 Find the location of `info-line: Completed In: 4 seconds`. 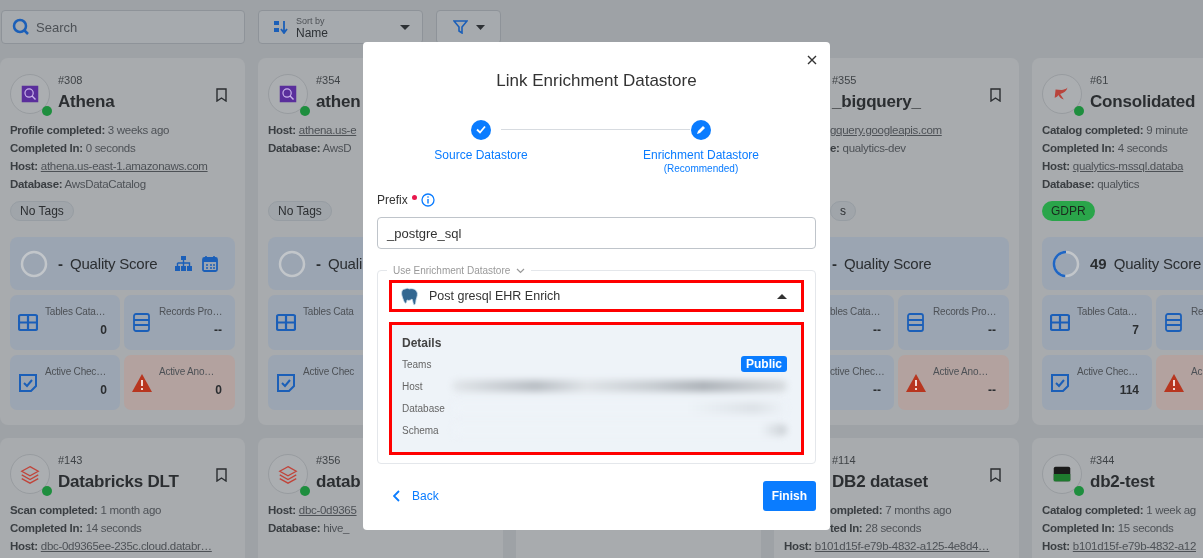

info-line: Completed In: 4 seconds is located at coordinates (1105, 148).